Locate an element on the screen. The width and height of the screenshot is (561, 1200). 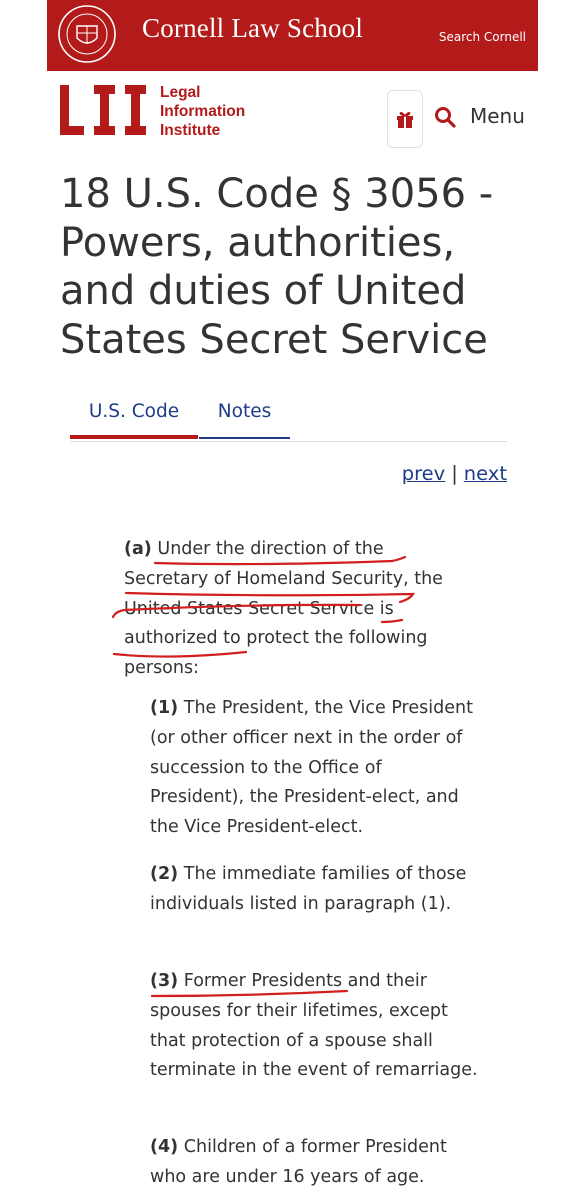
tab-bar: U.S. Code Notes is located at coordinates (288, 418).